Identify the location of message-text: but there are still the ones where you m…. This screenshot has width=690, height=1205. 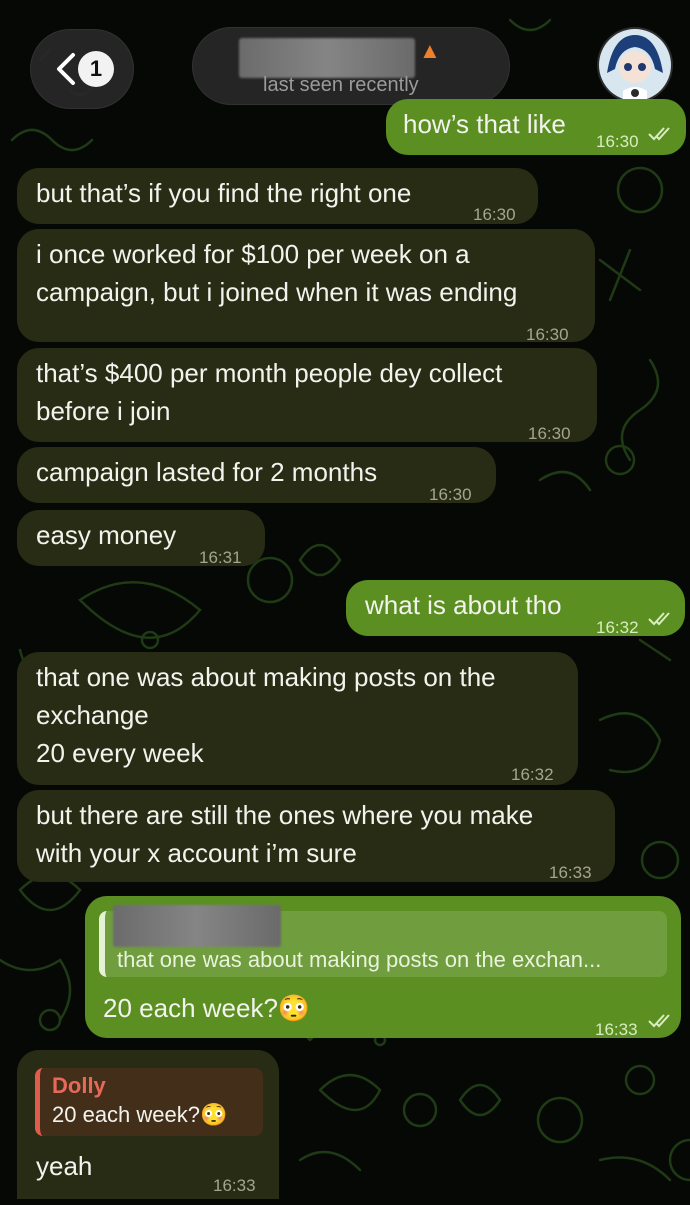
(285, 834).